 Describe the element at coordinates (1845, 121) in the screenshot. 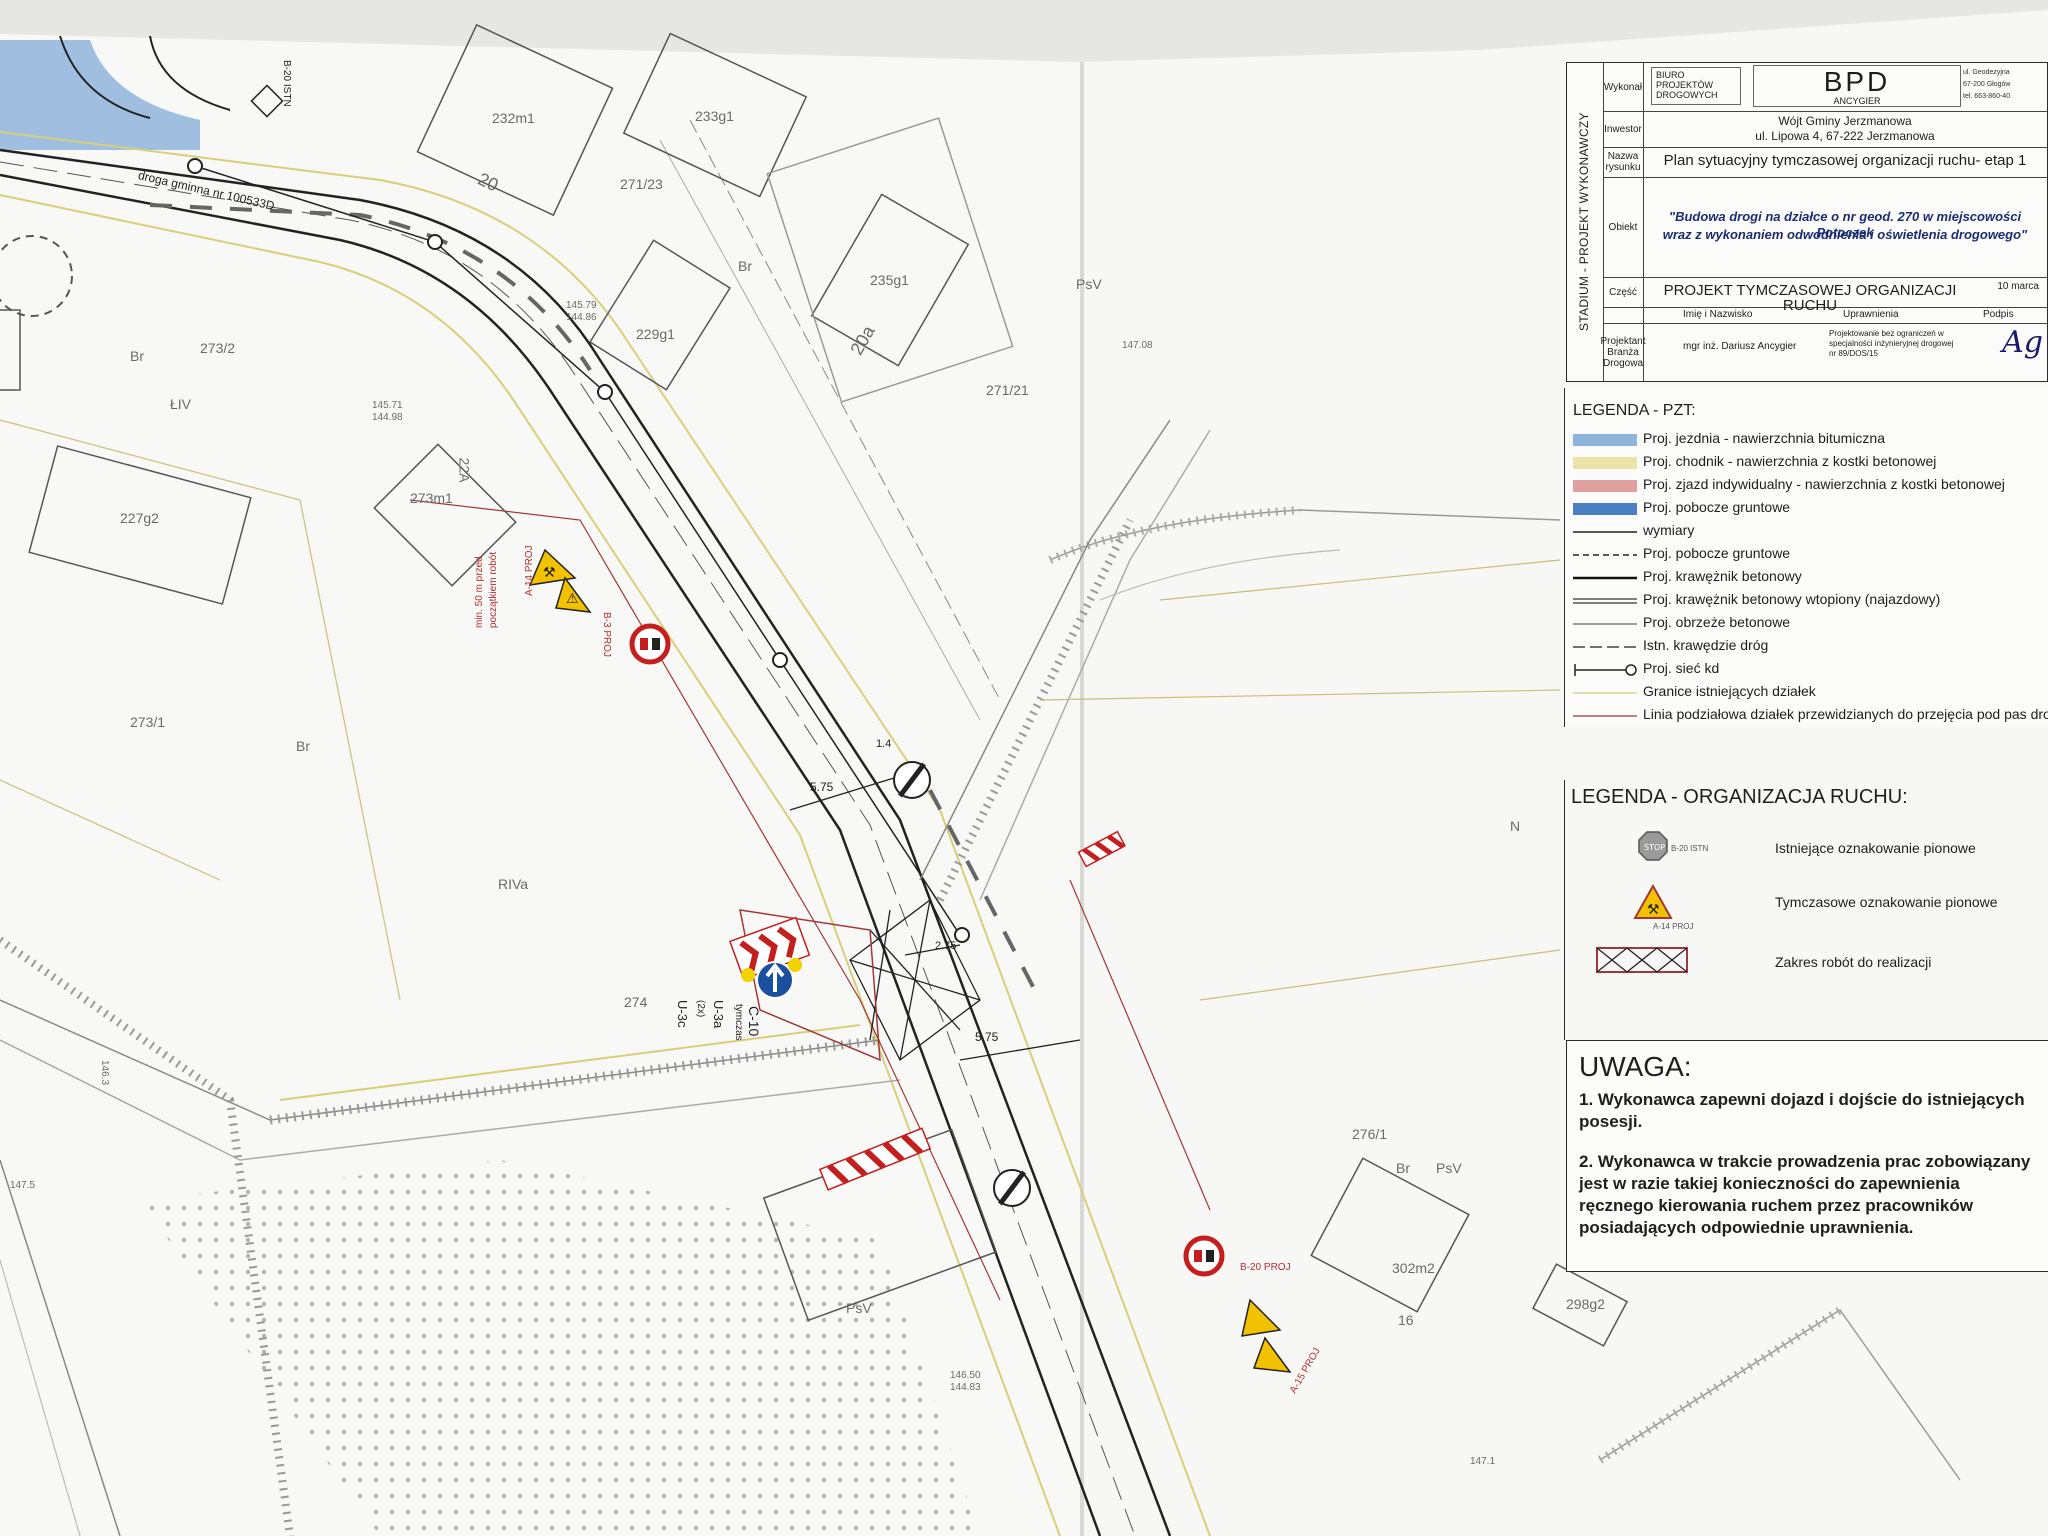

I see `investor-line-1: Wójt Gminy Jerzmanowa` at that location.